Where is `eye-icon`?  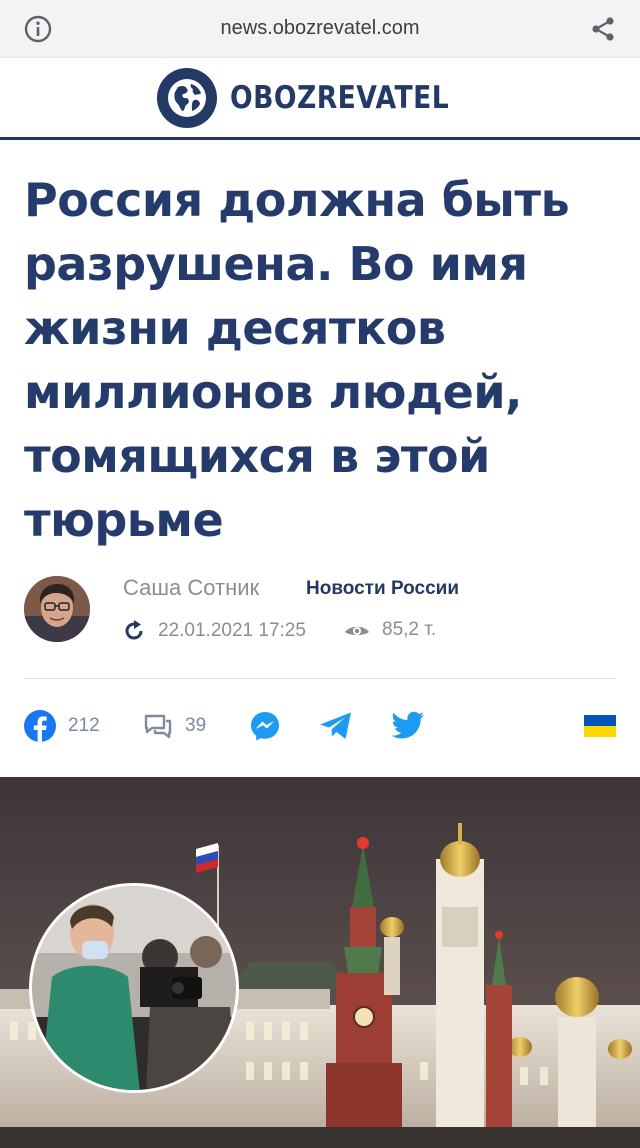 eye-icon is located at coordinates (357, 630).